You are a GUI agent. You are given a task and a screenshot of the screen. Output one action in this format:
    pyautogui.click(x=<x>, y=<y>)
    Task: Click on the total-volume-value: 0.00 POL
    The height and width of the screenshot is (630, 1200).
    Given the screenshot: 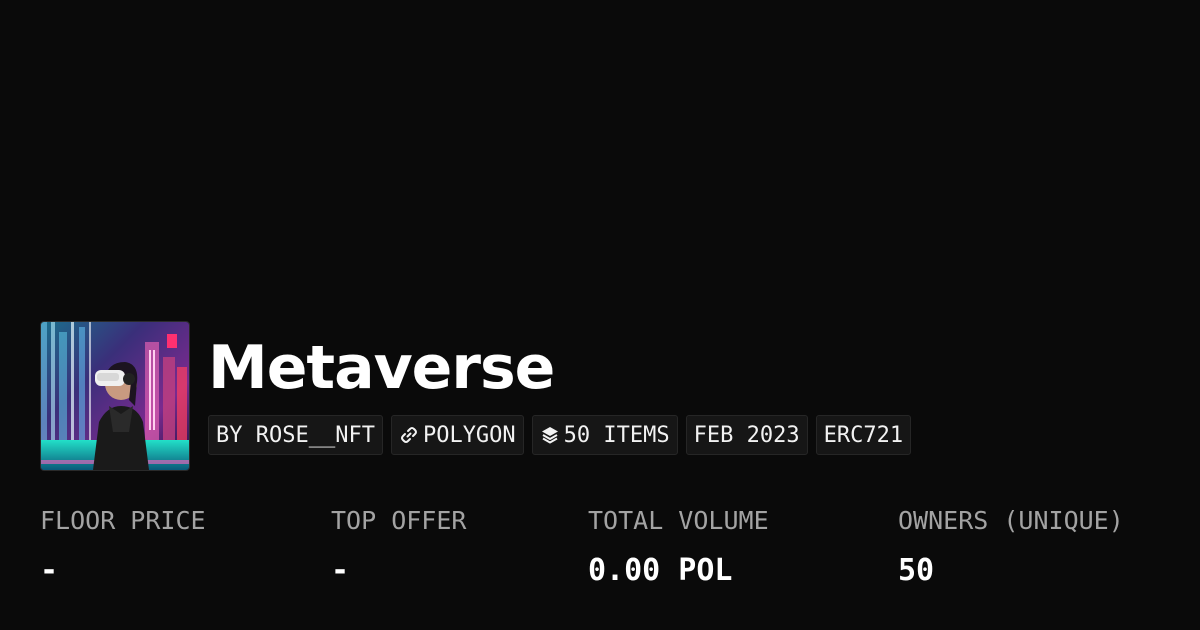 What is the action you would take?
    pyautogui.click(x=660, y=570)
    